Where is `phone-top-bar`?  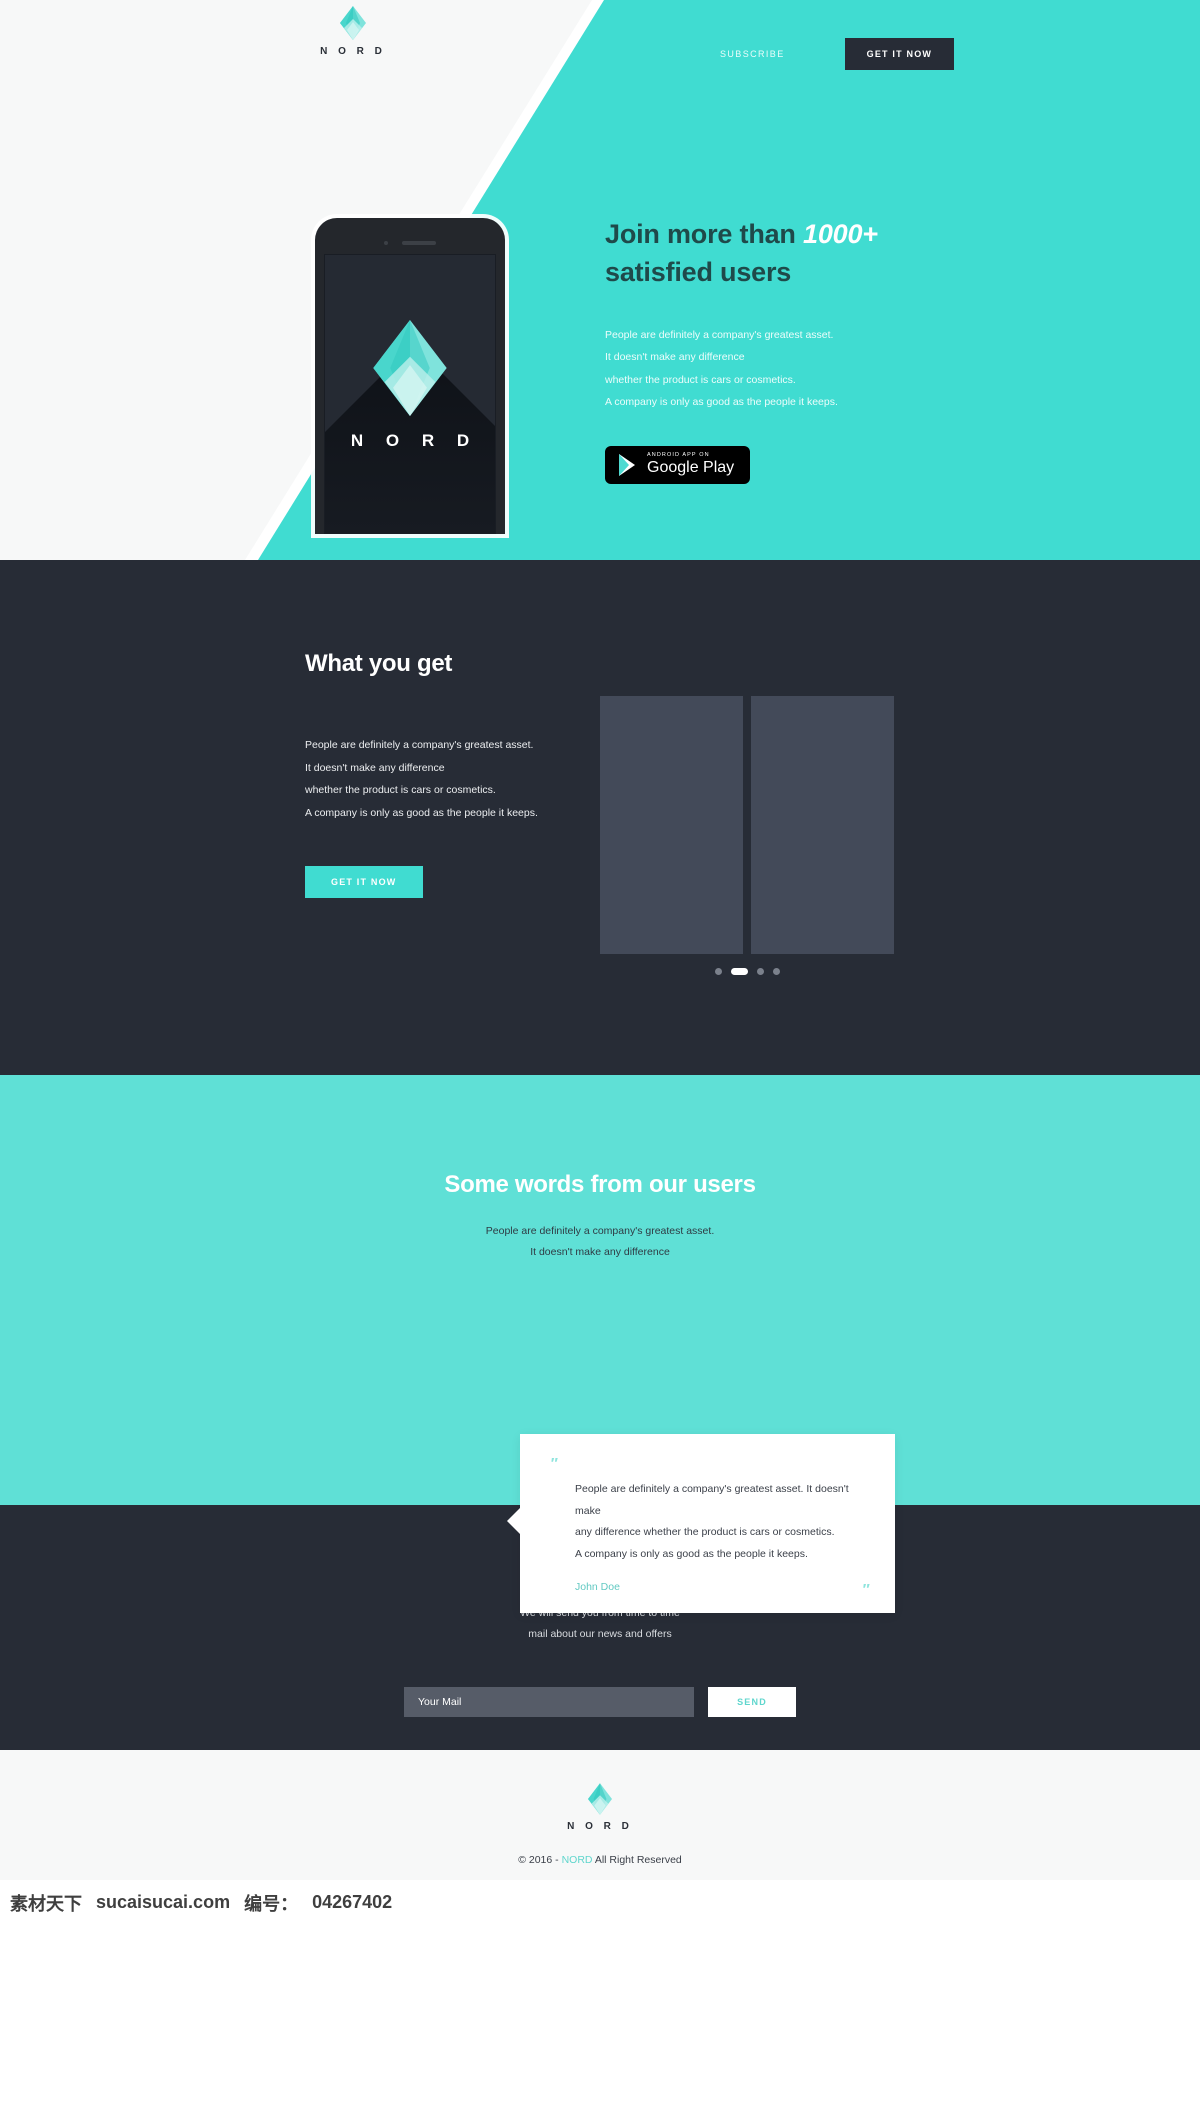
phone-top-bar is located at coordinates (410, 243).